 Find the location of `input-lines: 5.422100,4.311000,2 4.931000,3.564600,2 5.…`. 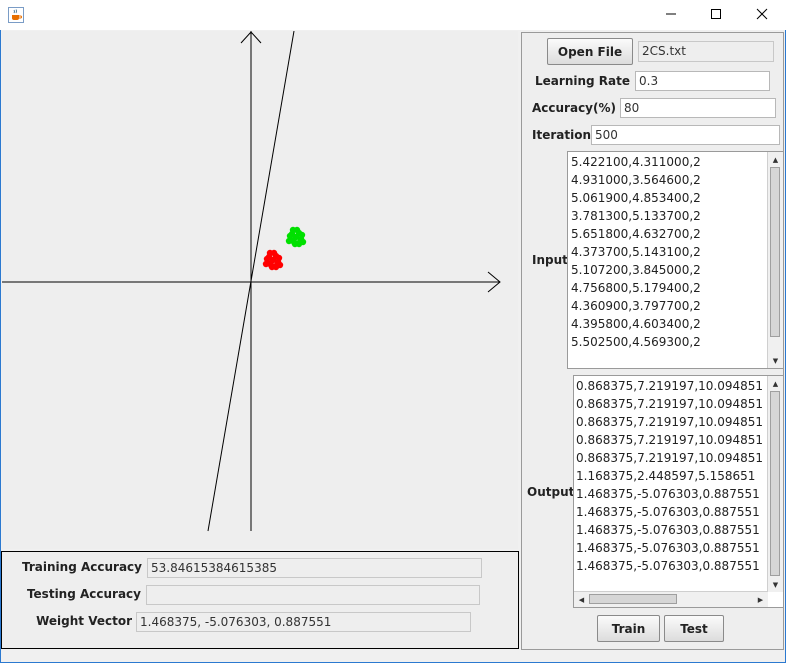

input-lines: 5.422100,4.311000,2 4.931000,3.564600,2 5.… is located at coordinates (636, 252).